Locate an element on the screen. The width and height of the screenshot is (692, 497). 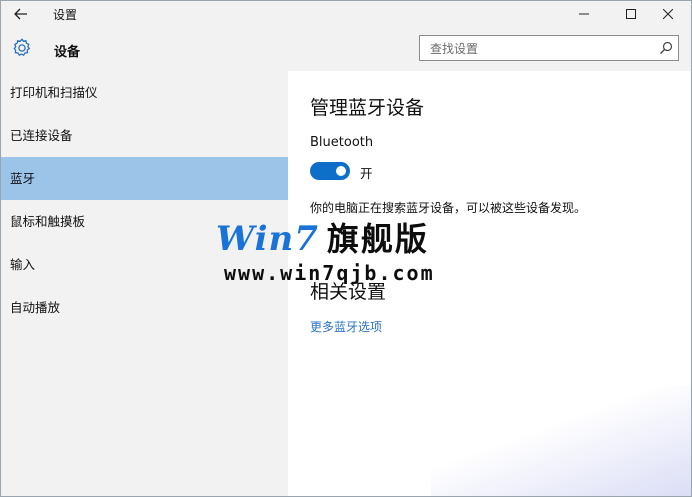
sidebar-item-label: 自动播放 is located at coordinates (35, 307).